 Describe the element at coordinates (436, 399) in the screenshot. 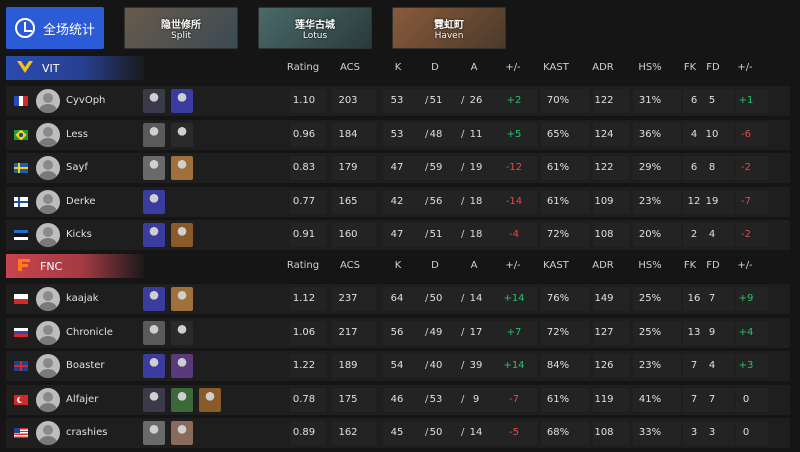

I see `stat-d: 53` at that location.